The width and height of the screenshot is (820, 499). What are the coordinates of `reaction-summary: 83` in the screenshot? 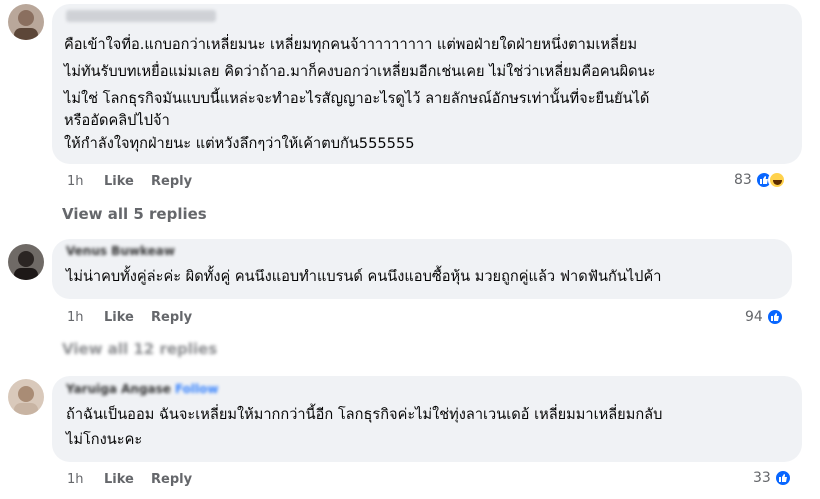 It's located at (760, 180).